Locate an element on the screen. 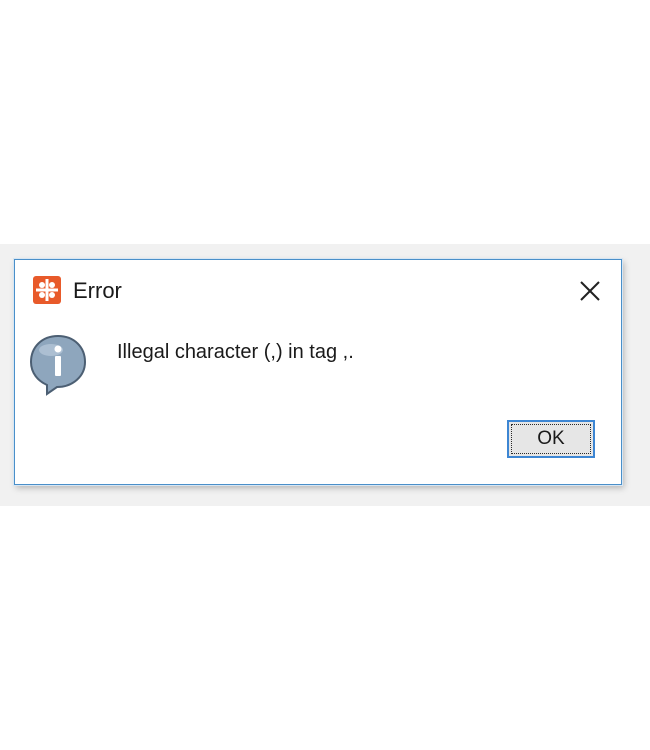 This screenshot has height=750, width=650. close-icon is located at coordinates (590, 291).